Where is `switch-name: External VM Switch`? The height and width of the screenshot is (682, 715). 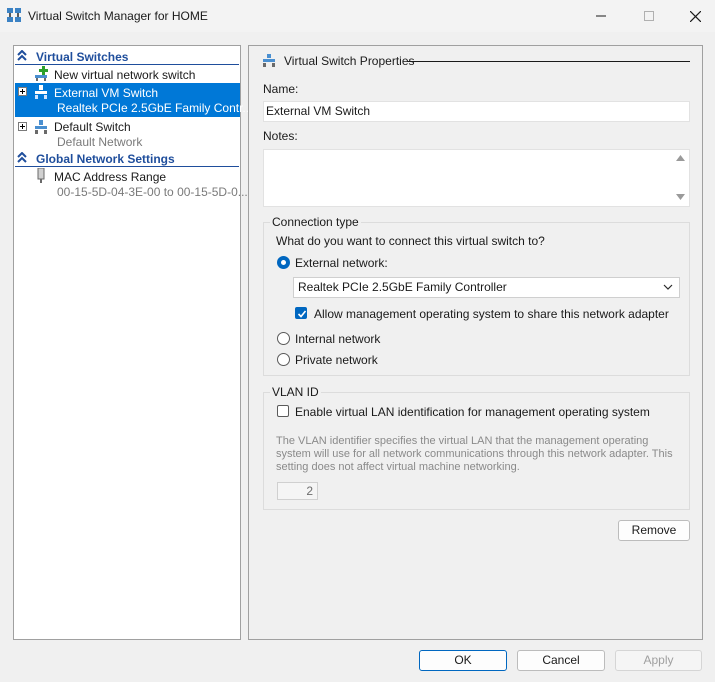 switch-name: External VM Switch is located at coordinates (106, 93).